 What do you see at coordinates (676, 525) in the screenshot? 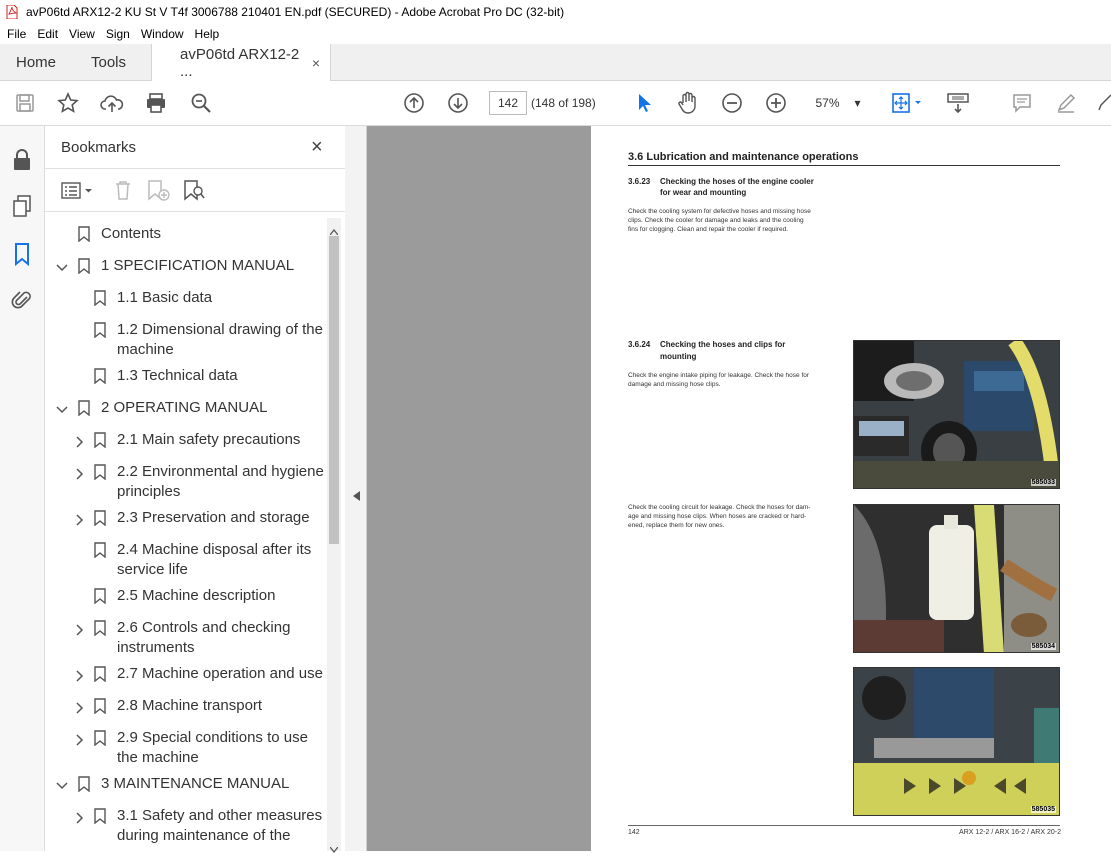
I see `paragraph-line: ened, replace them for new ones.` at bounding box center [676, 525].